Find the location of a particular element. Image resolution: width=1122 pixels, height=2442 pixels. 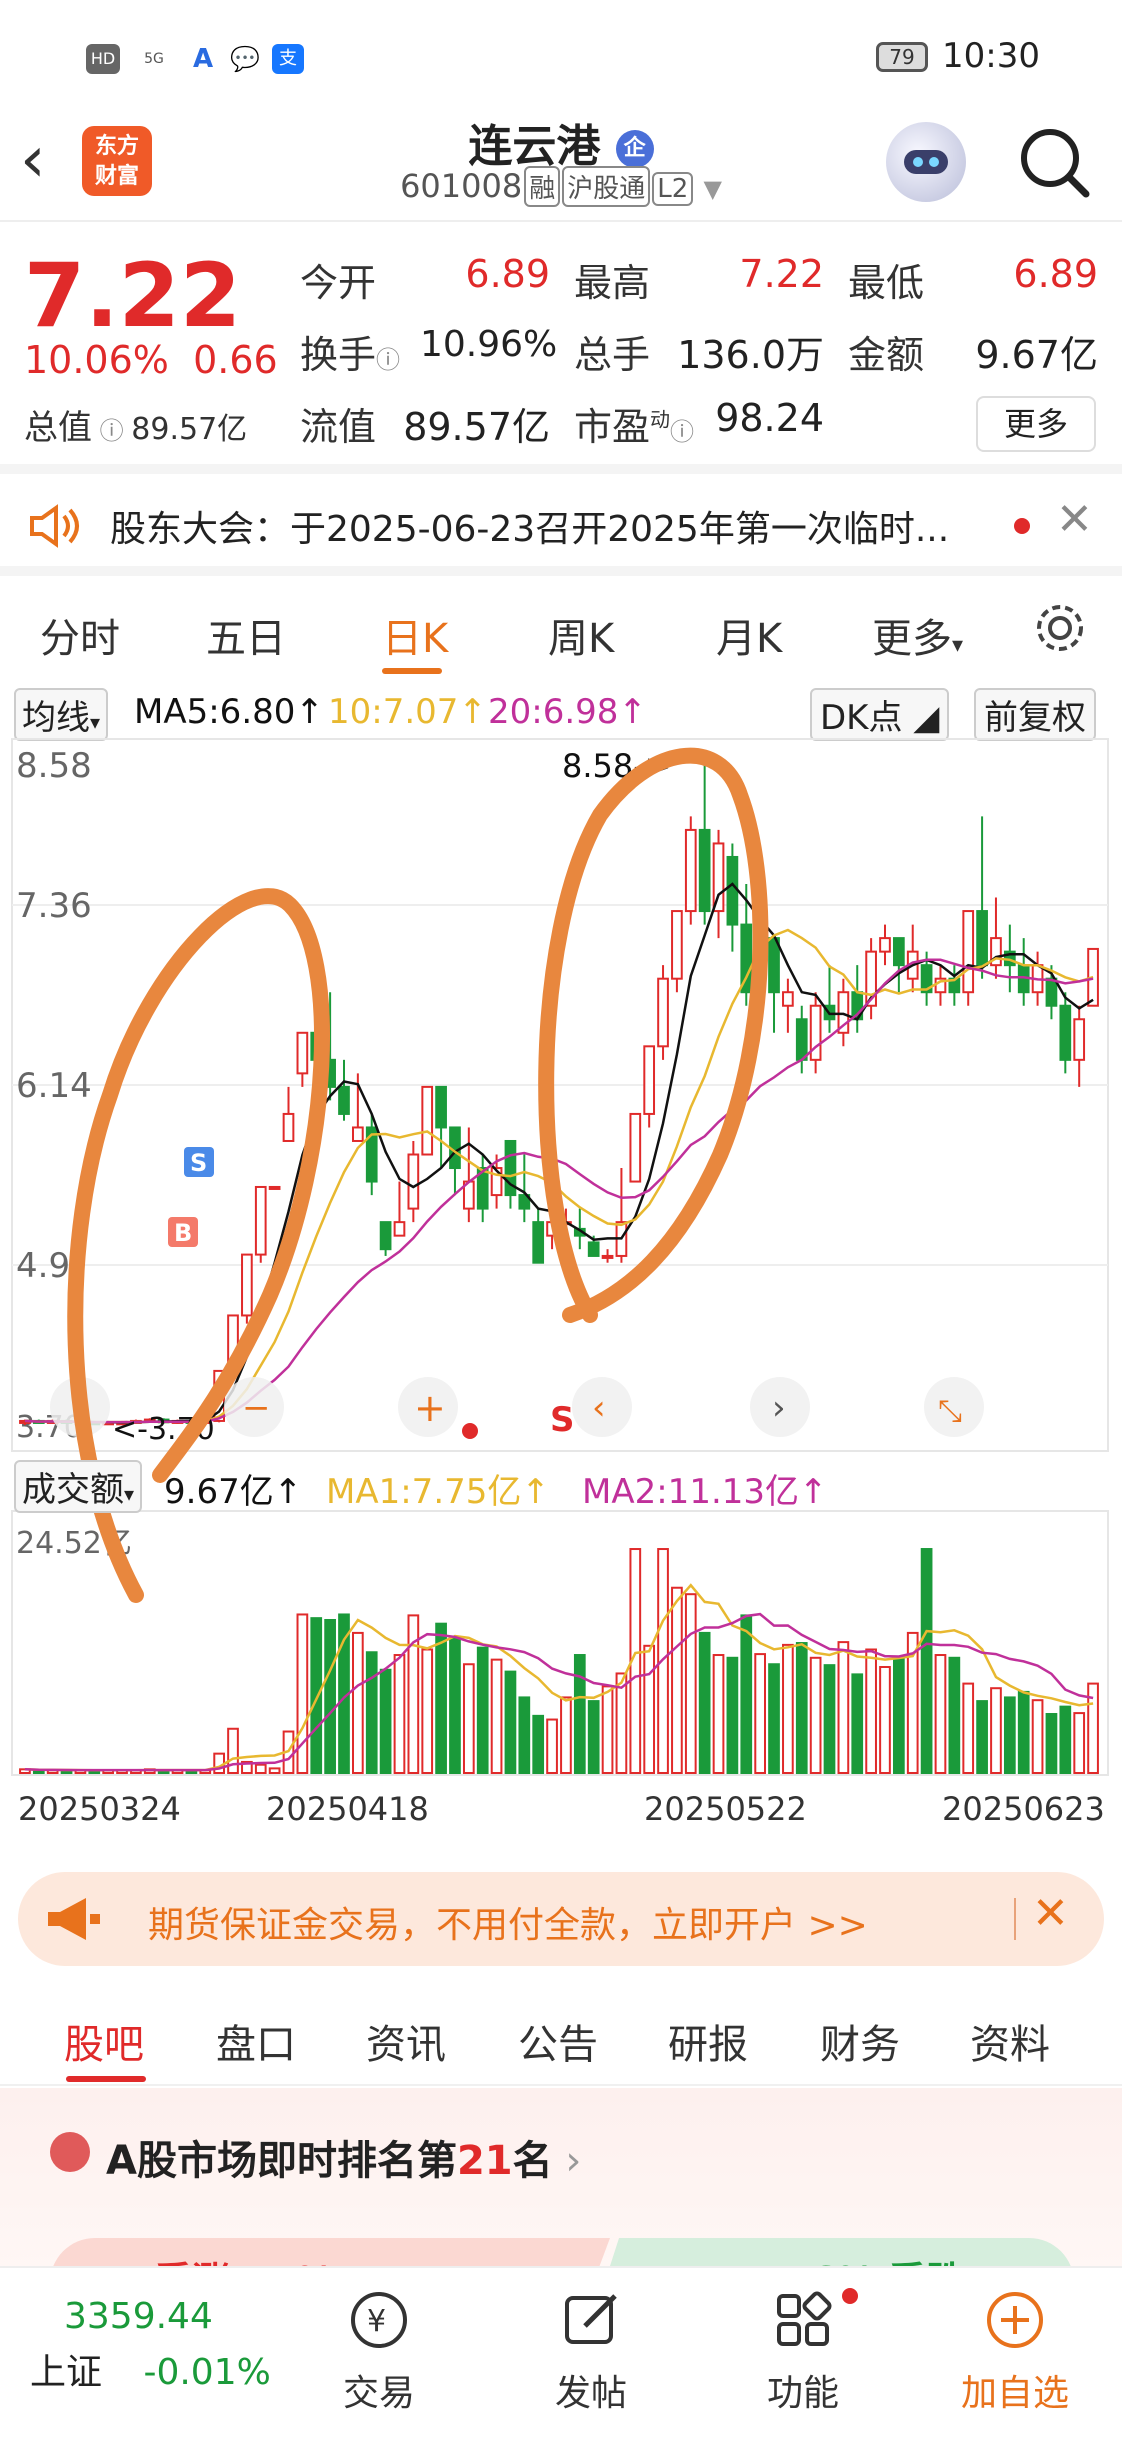

more-button: 更多 is located at coordinates (1036, 424).